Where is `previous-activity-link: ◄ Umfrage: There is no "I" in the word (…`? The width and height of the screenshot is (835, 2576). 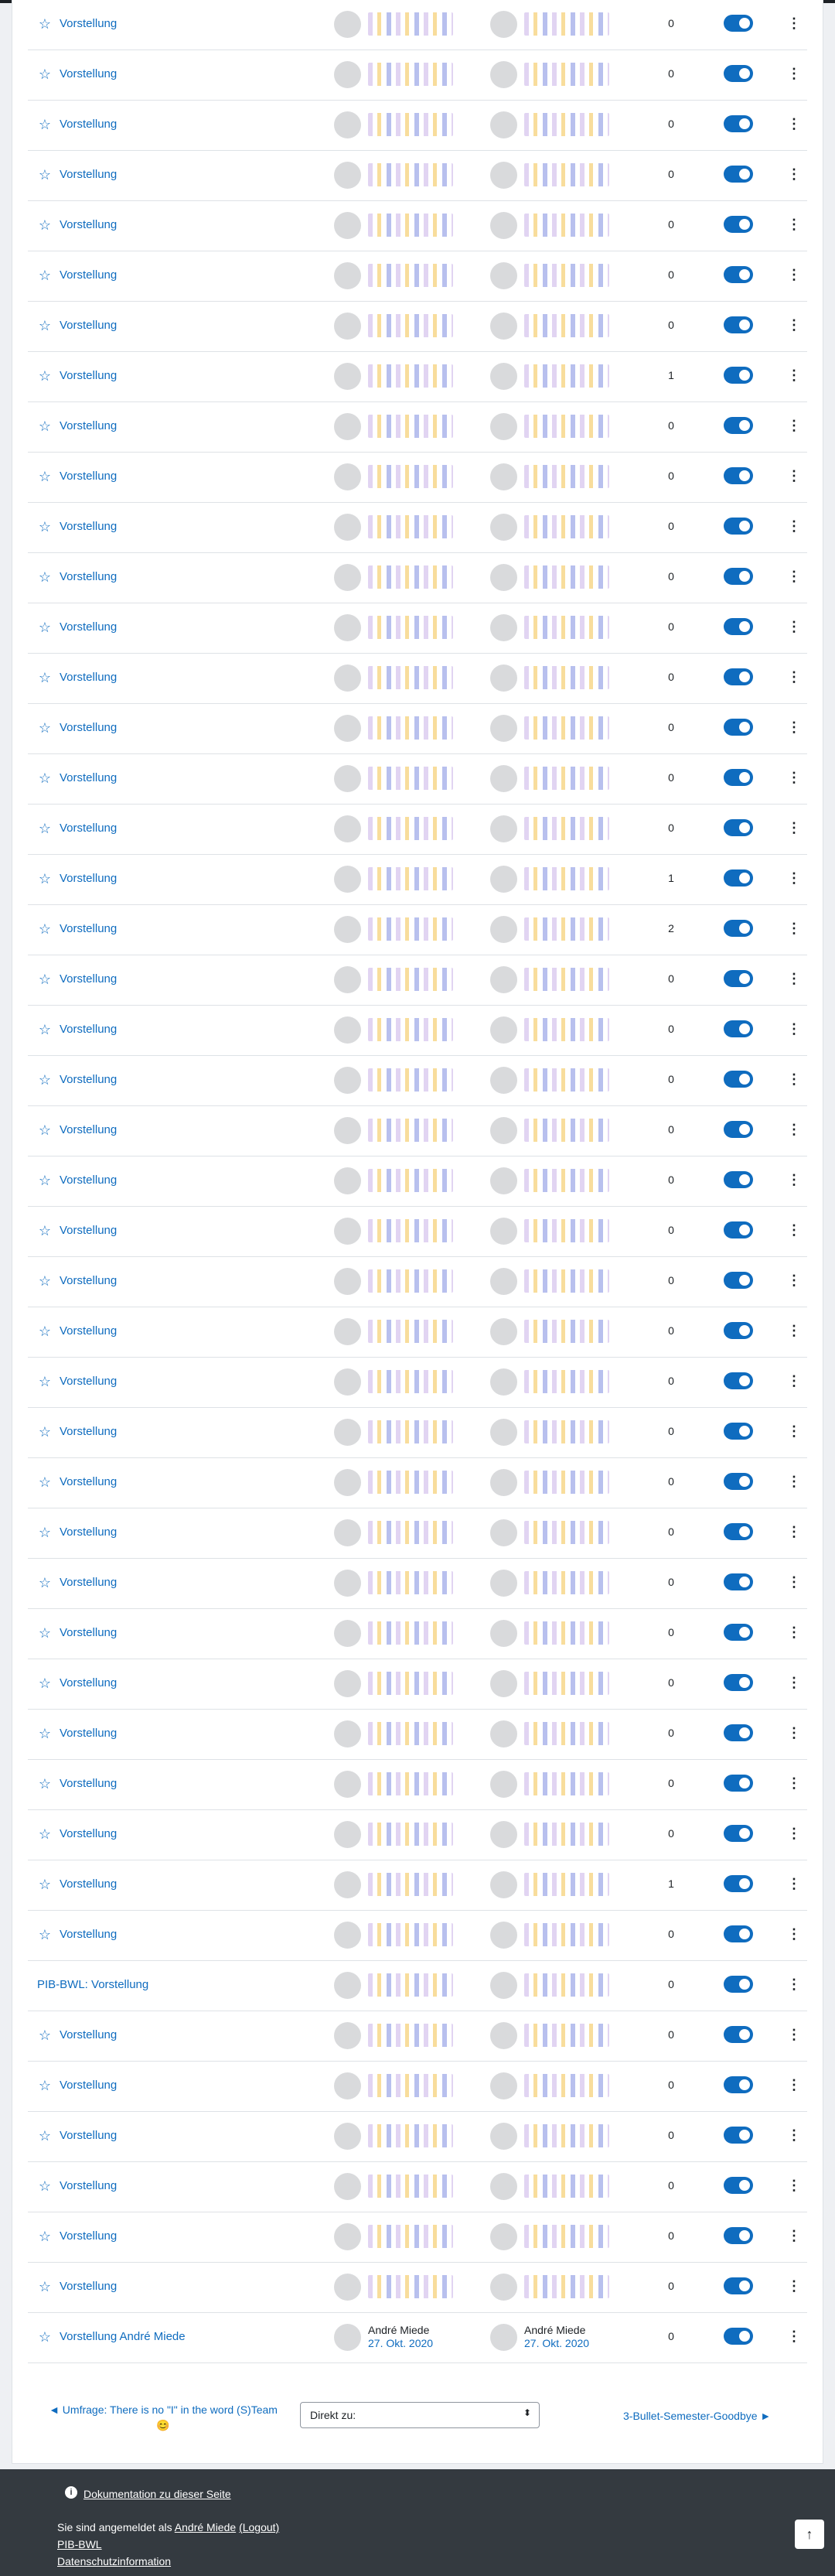 previous-activity-link: ◄ Umfrage: There is no "I" in the word (… is located at coordinates (163, 2417).